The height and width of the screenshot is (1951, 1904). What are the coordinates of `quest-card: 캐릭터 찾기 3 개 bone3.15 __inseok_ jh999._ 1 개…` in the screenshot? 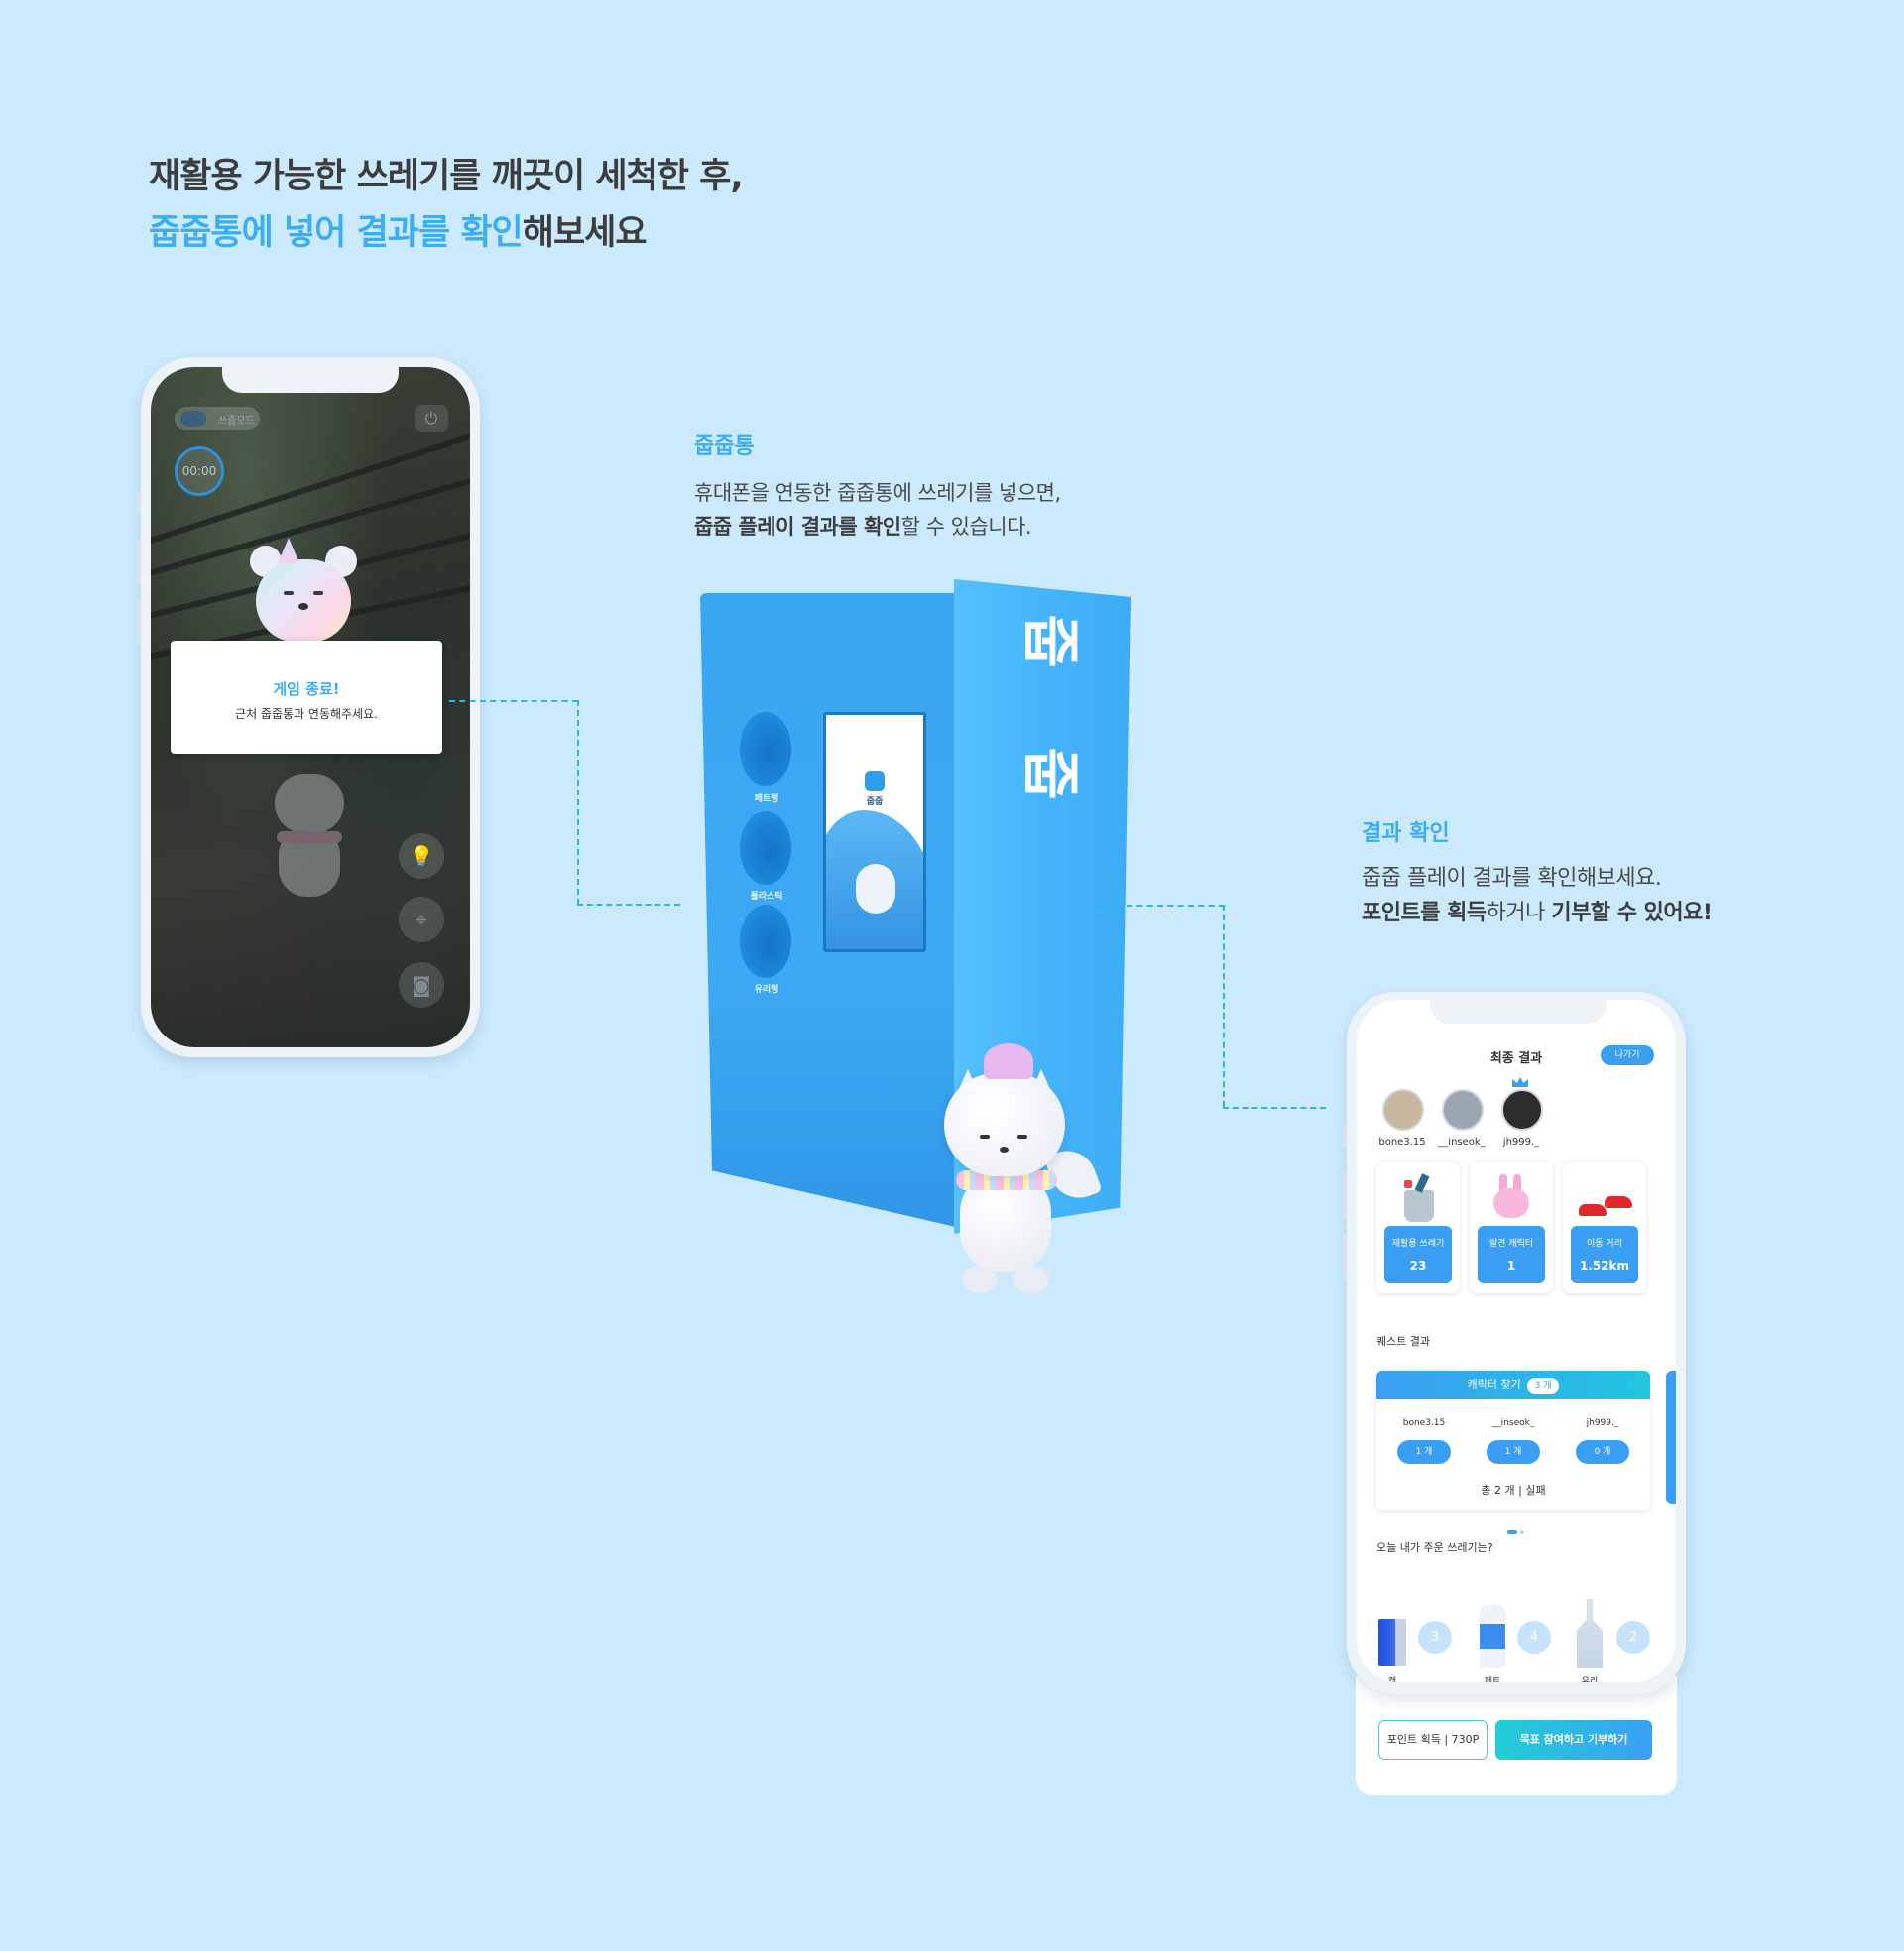 It's located at (1513, 1440).